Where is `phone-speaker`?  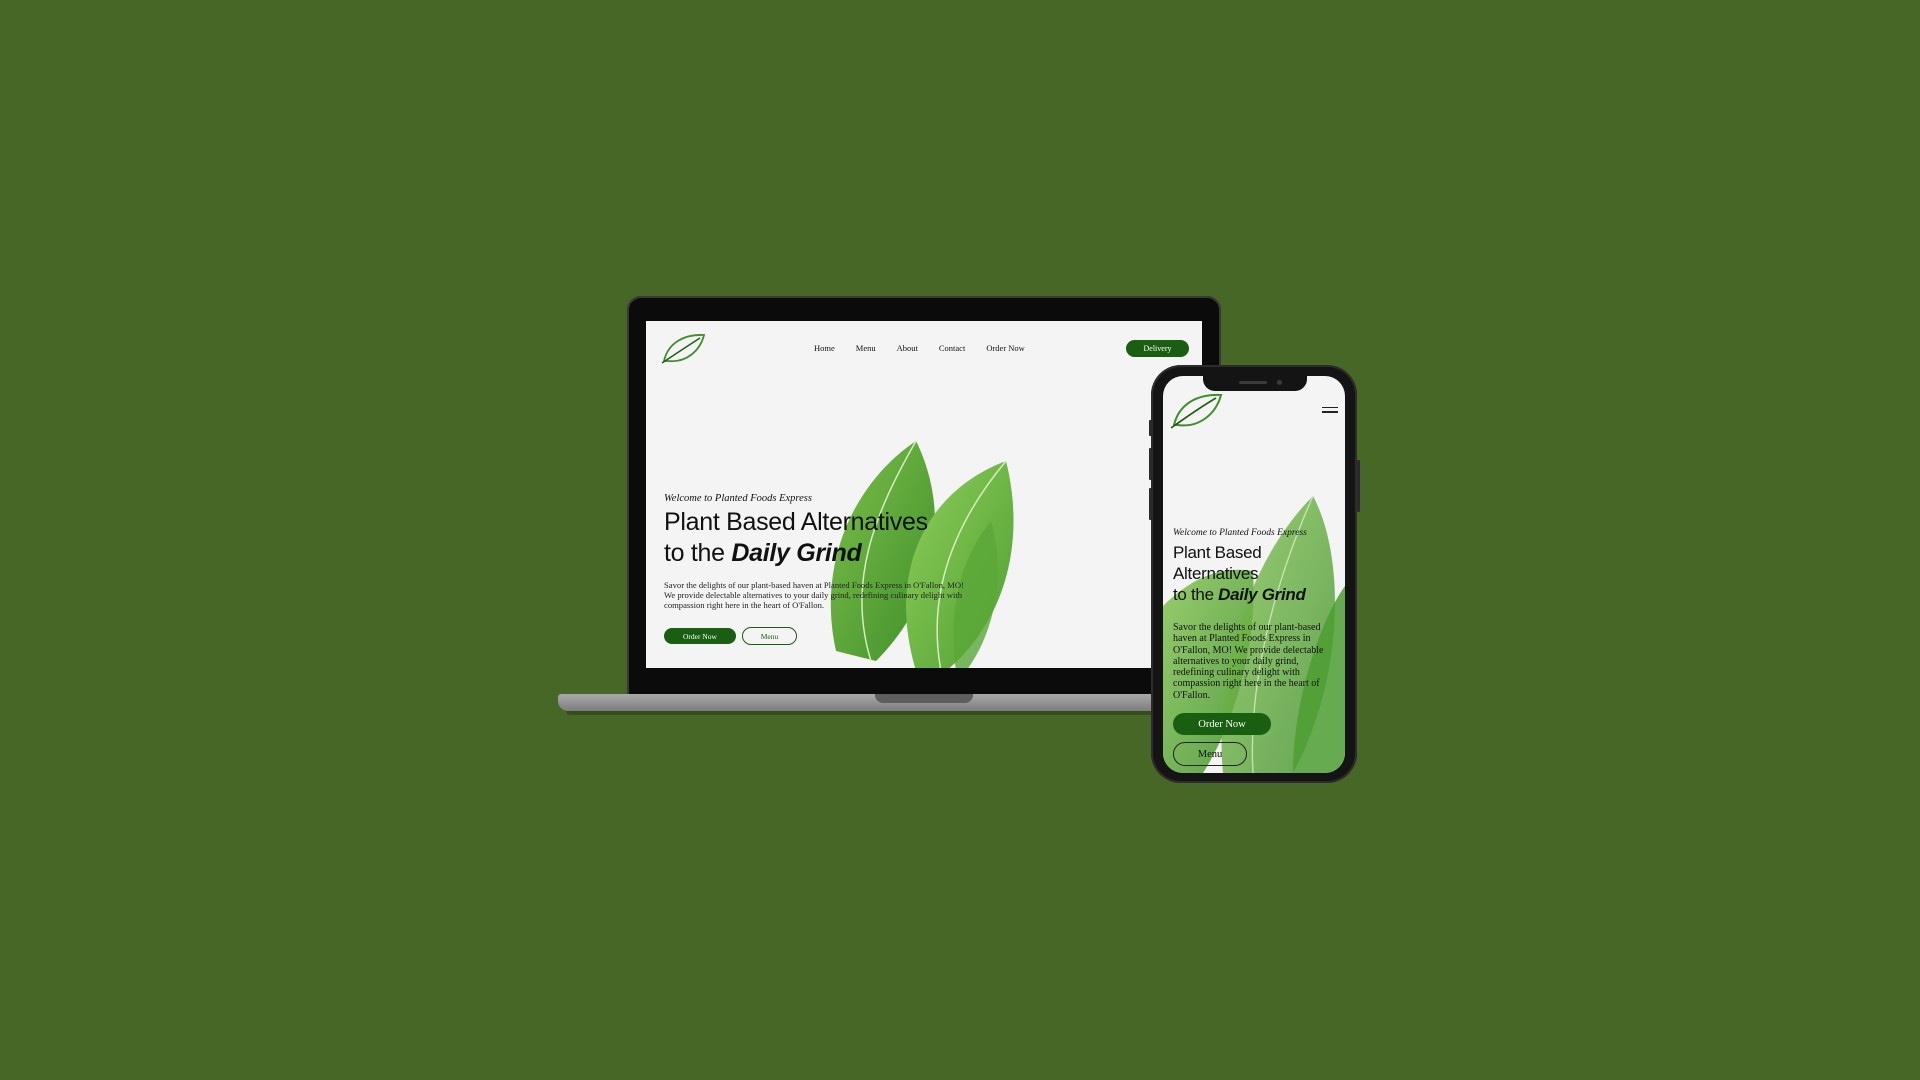
phone-speaker is located at coordinates (1253, 382).